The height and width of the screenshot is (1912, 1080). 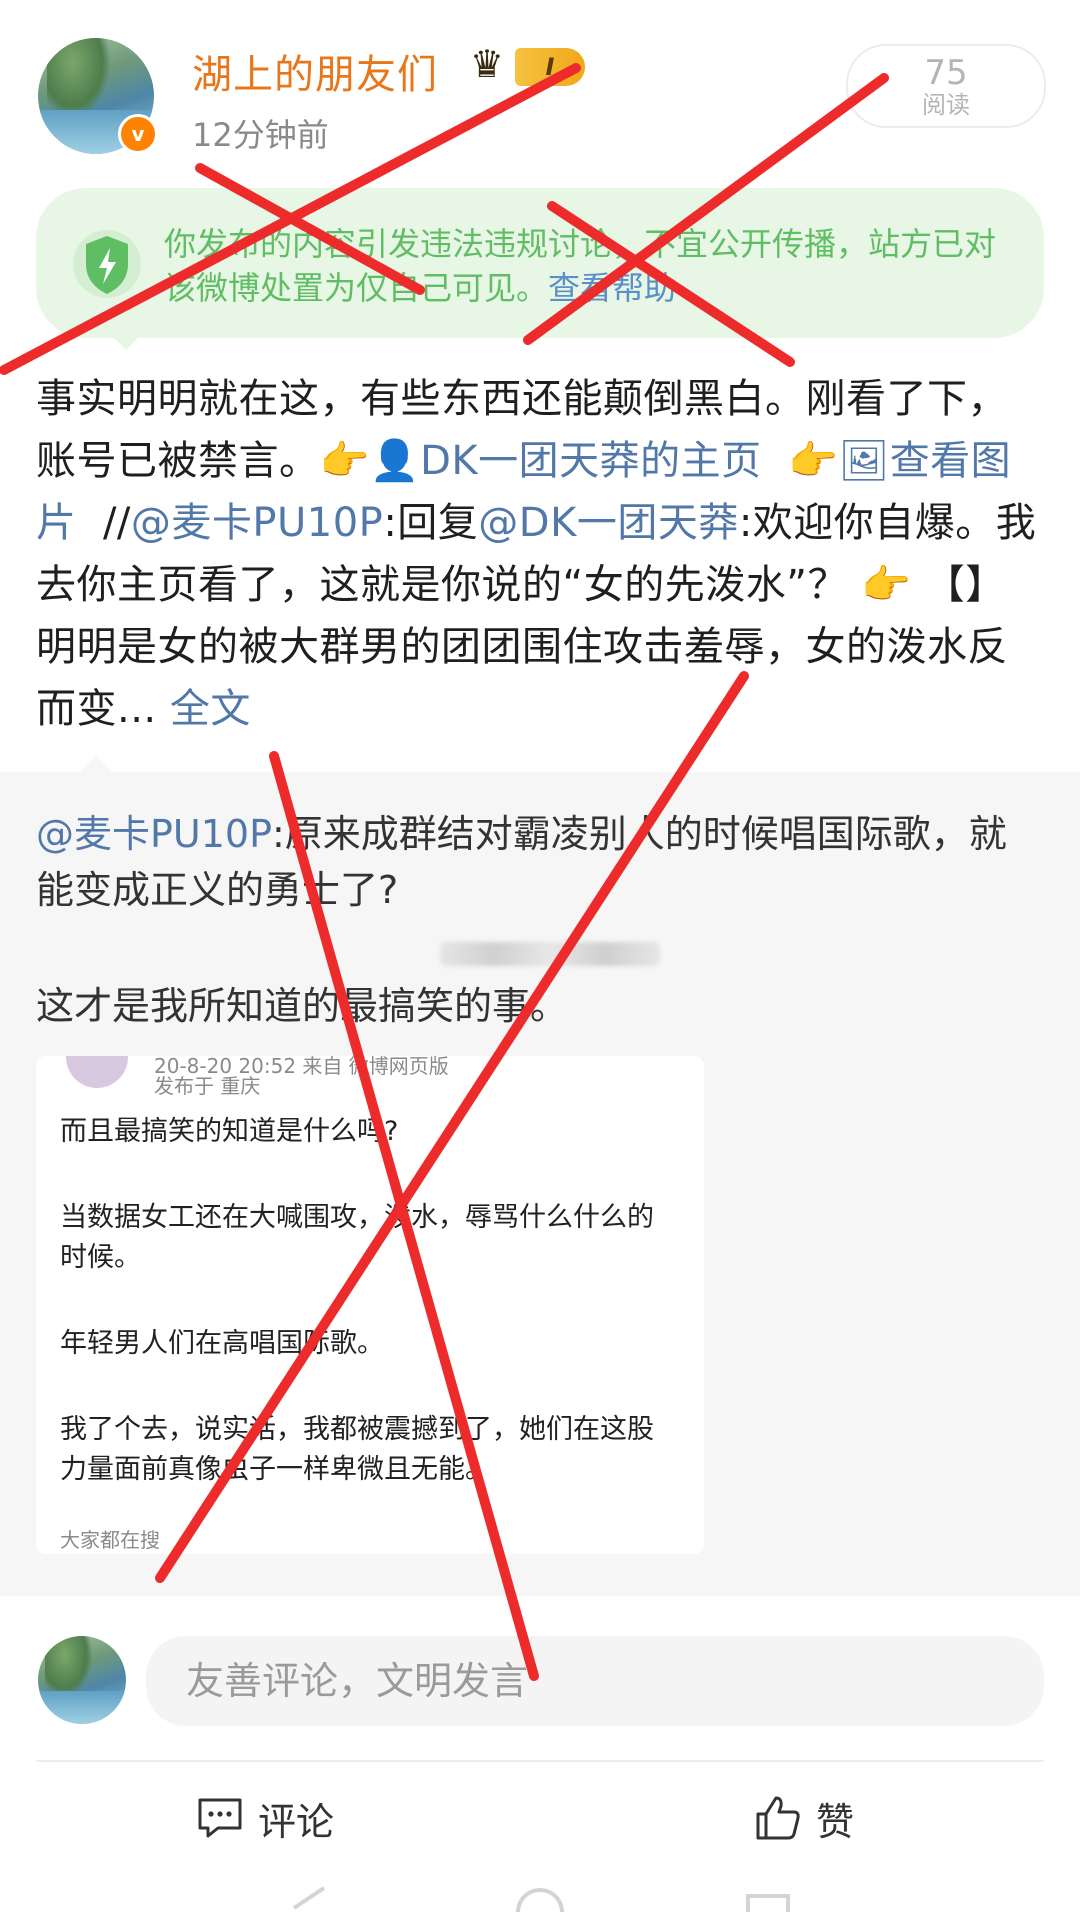 I want to click on verified-badge-icon: v, so click(x=138, y=134).